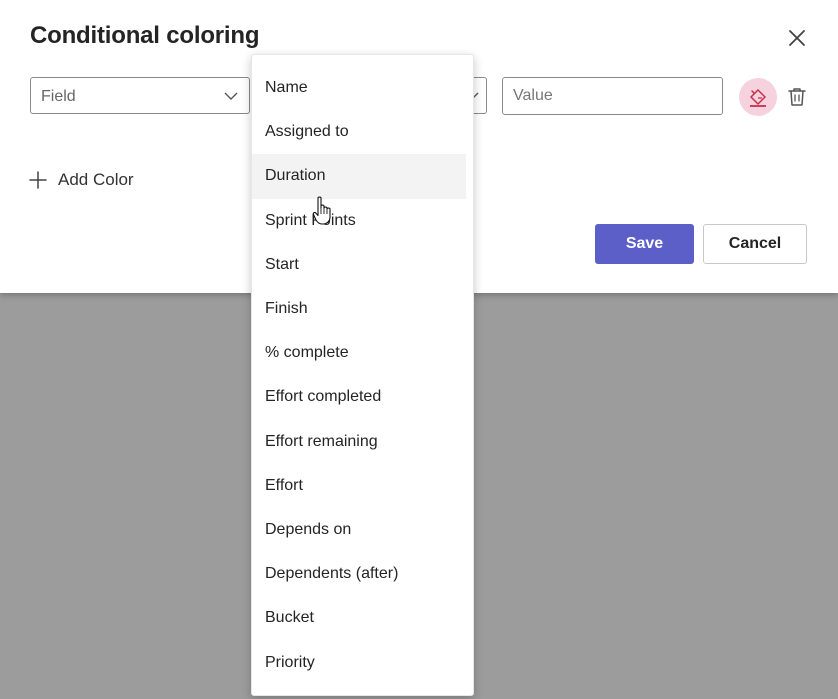 The image size is (838, 699). I want to click on option-effort-completed: Effort completed, so click(362, 397).